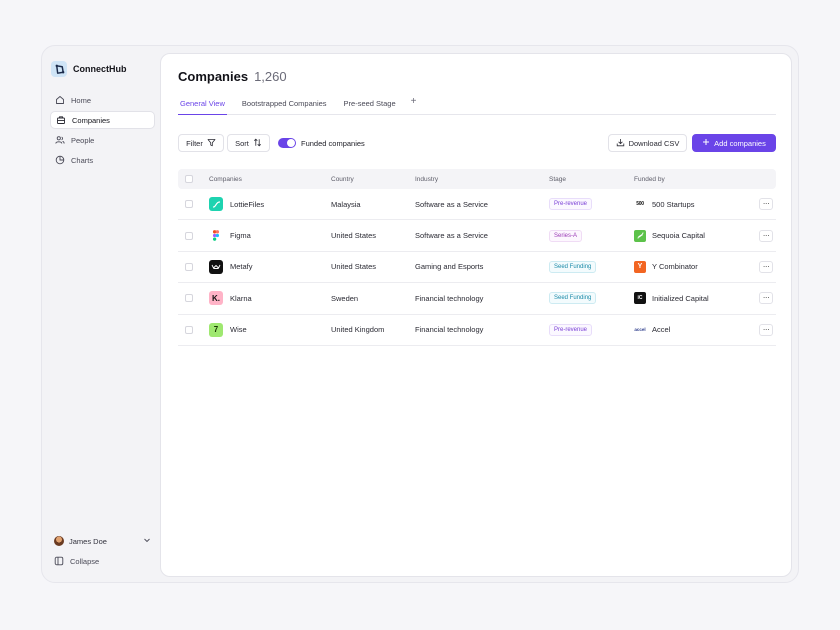  I want to click on sidebar-item-label: Companies, so click(91, 120).